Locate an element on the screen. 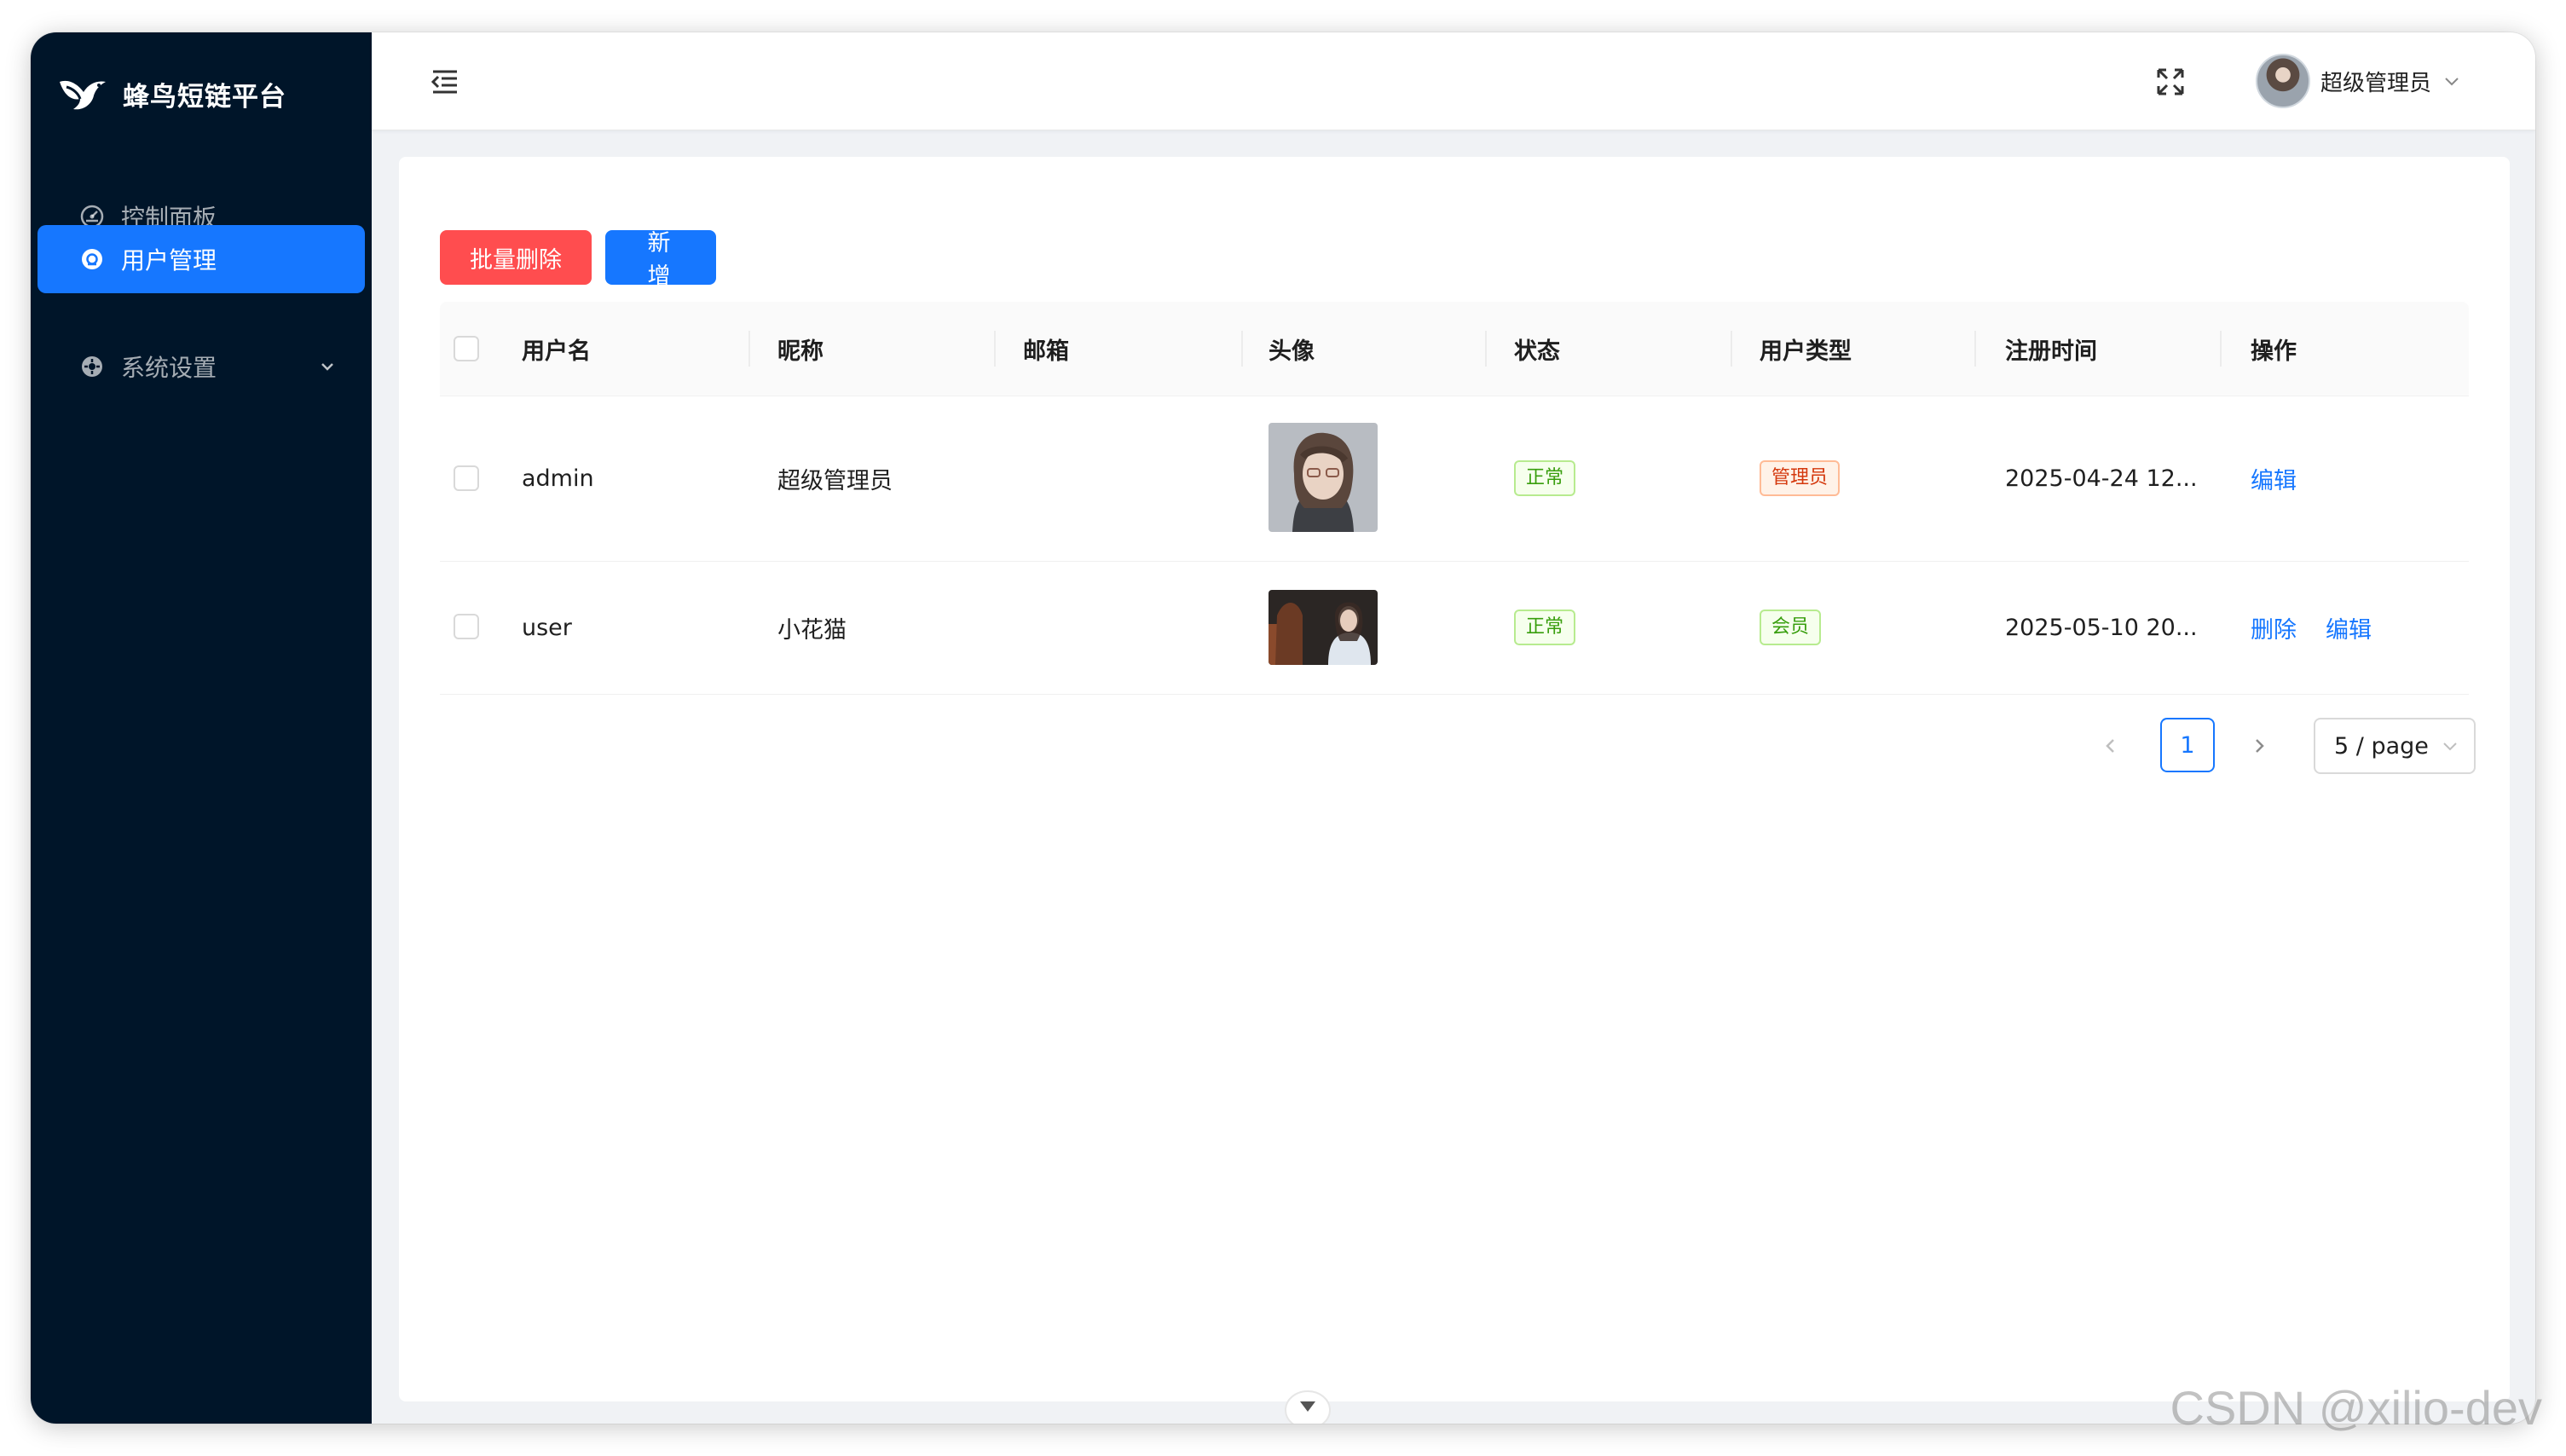 The width and height of the screenshot is (2566, 1456). user-name: 超级管理员 is located at coordinates (2376, 83).